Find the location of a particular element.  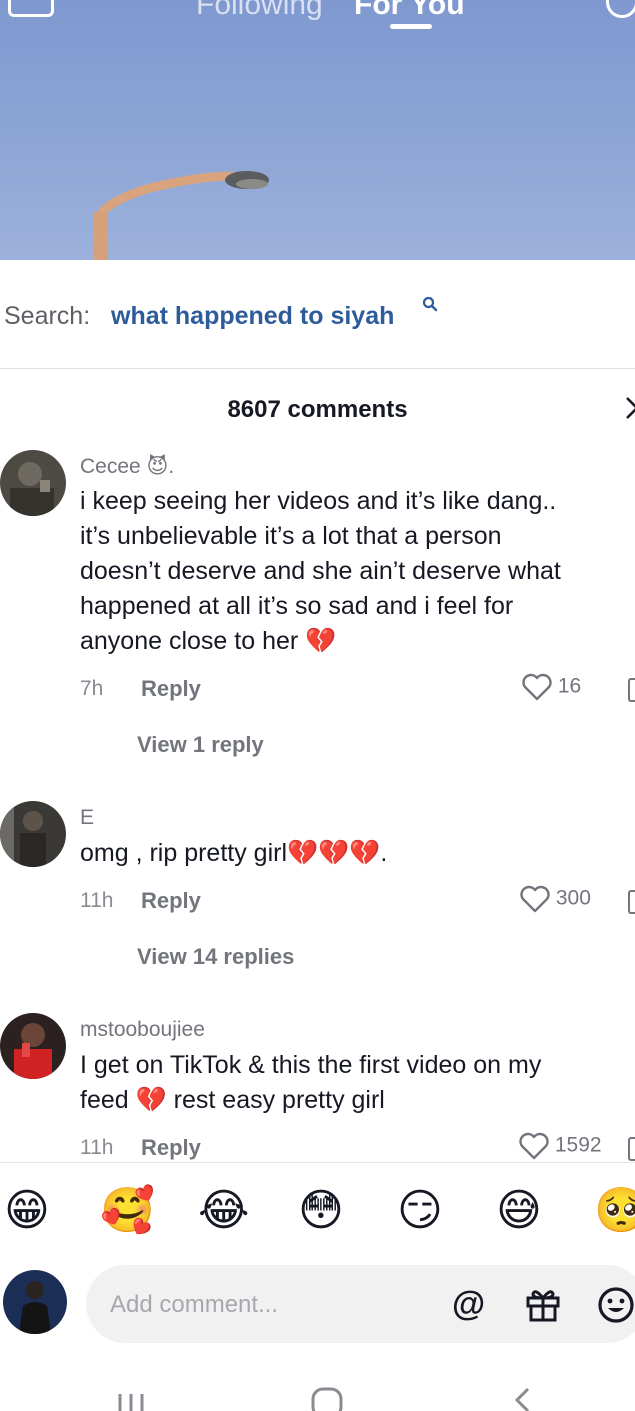

search-suggestion-bar: Search: what happened to siyah is located at coordinates (317, 314).